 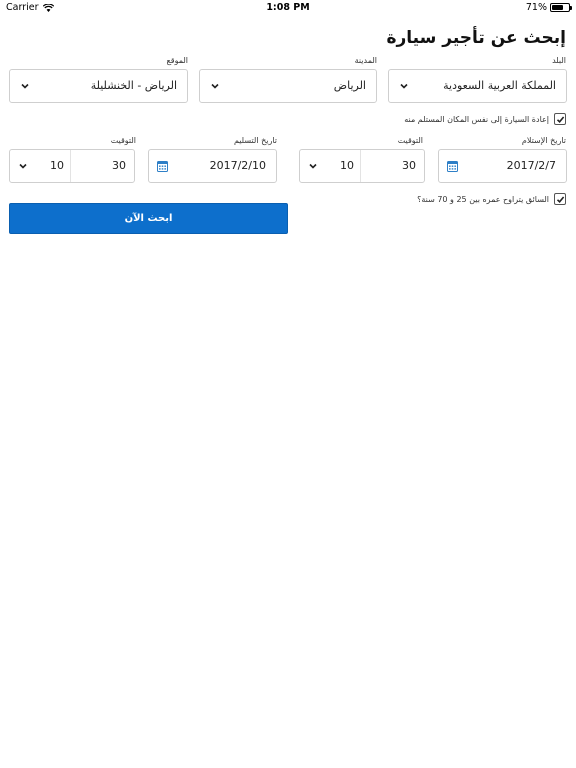 I want to click on battery-fill, so click(x=558, y=7).